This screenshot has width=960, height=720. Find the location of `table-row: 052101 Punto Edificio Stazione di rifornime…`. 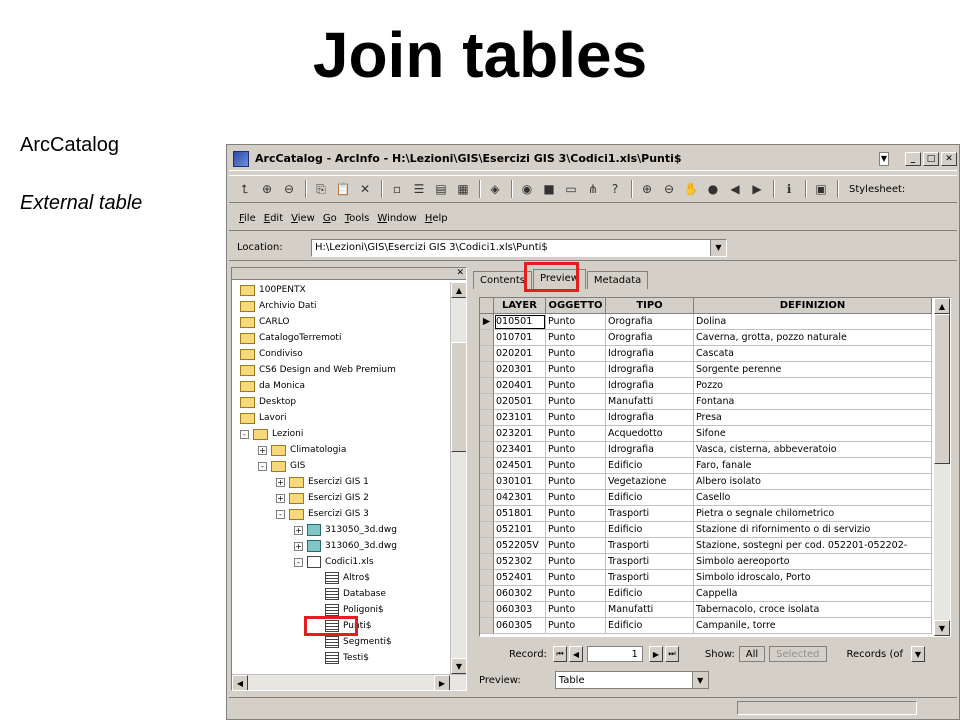

table-row: 052101 Punto Edificio Stazione di rifornime… is located at coordinates (706, 530).